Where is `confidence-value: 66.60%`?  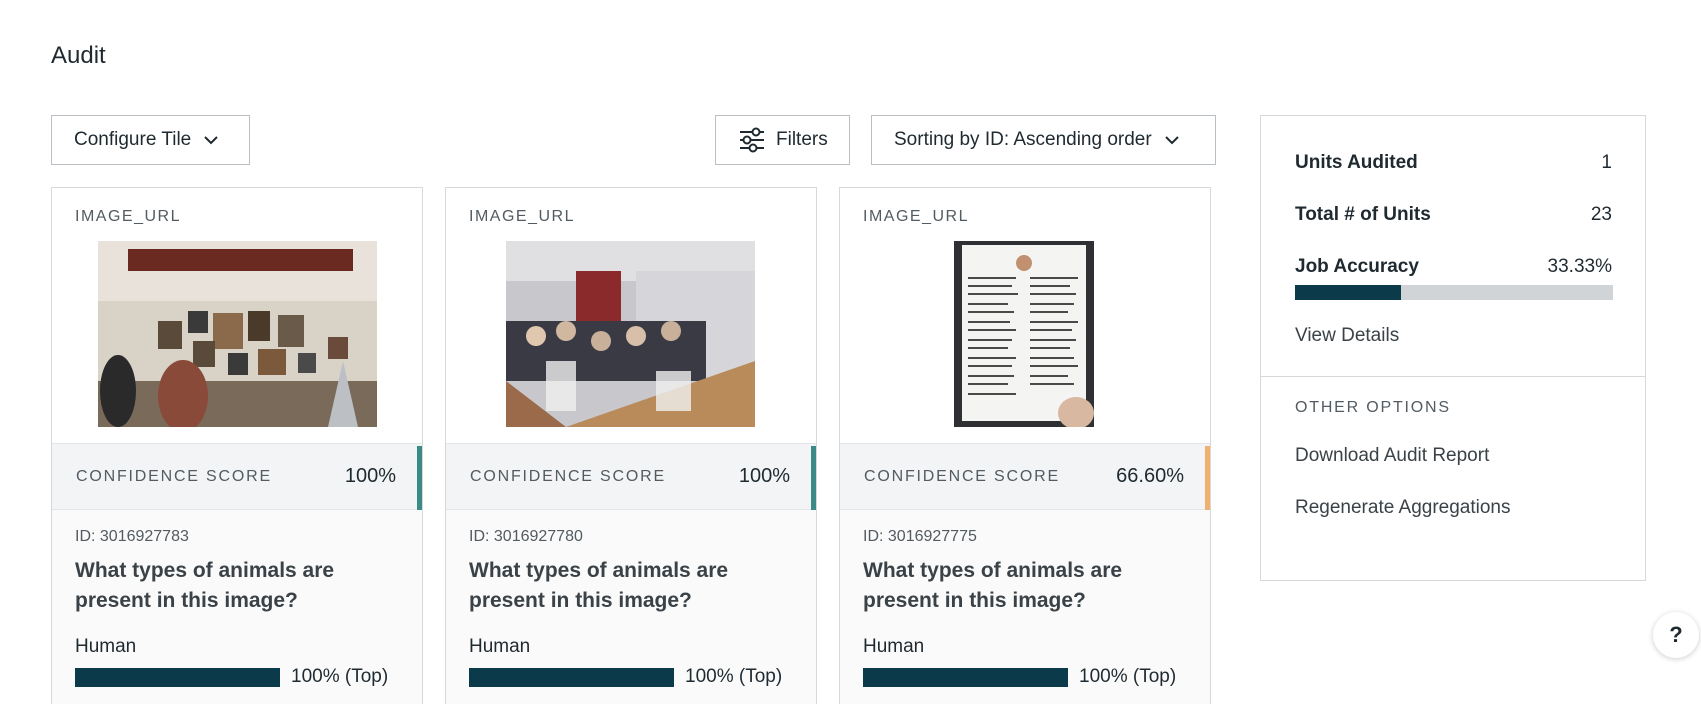
confidence-value: 66.60% is located at coordinates (1150, 476).